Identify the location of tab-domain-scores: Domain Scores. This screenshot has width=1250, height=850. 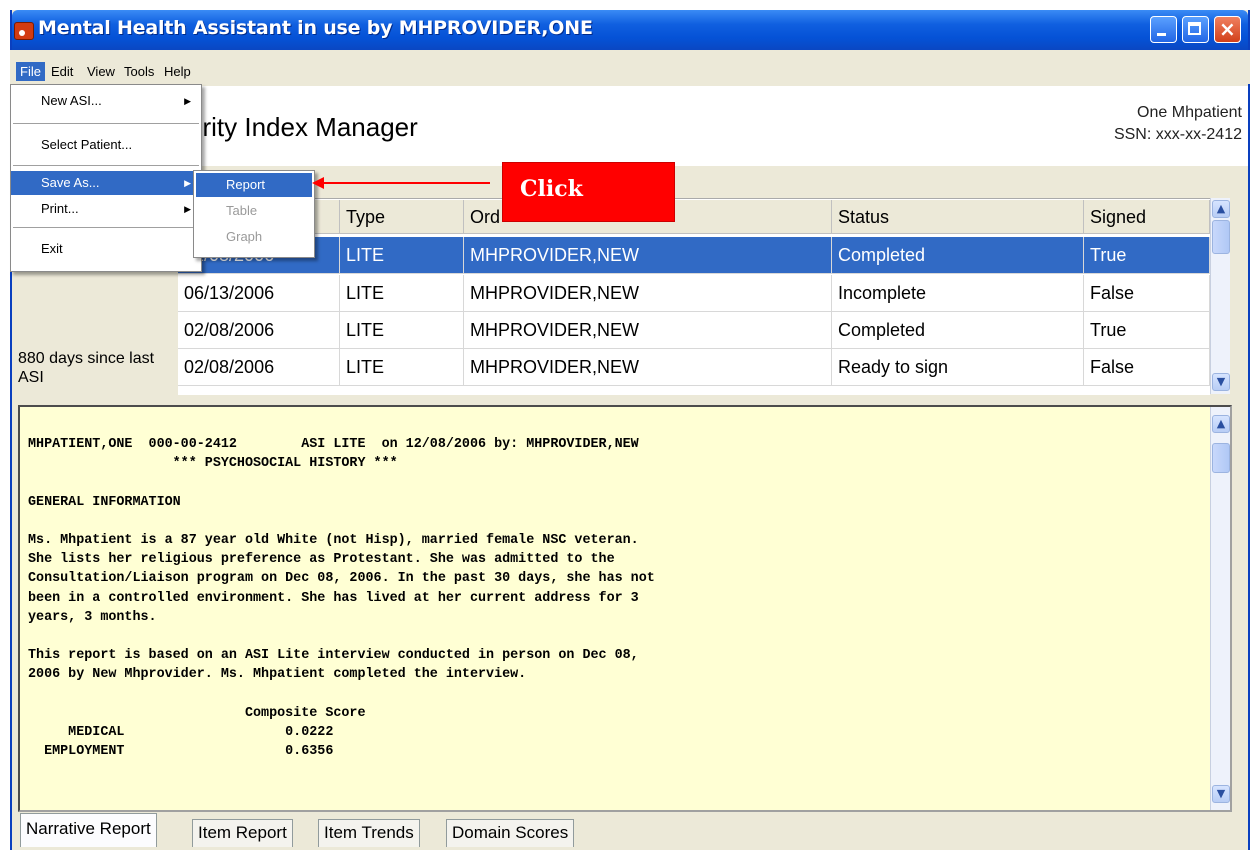
(510, 833).